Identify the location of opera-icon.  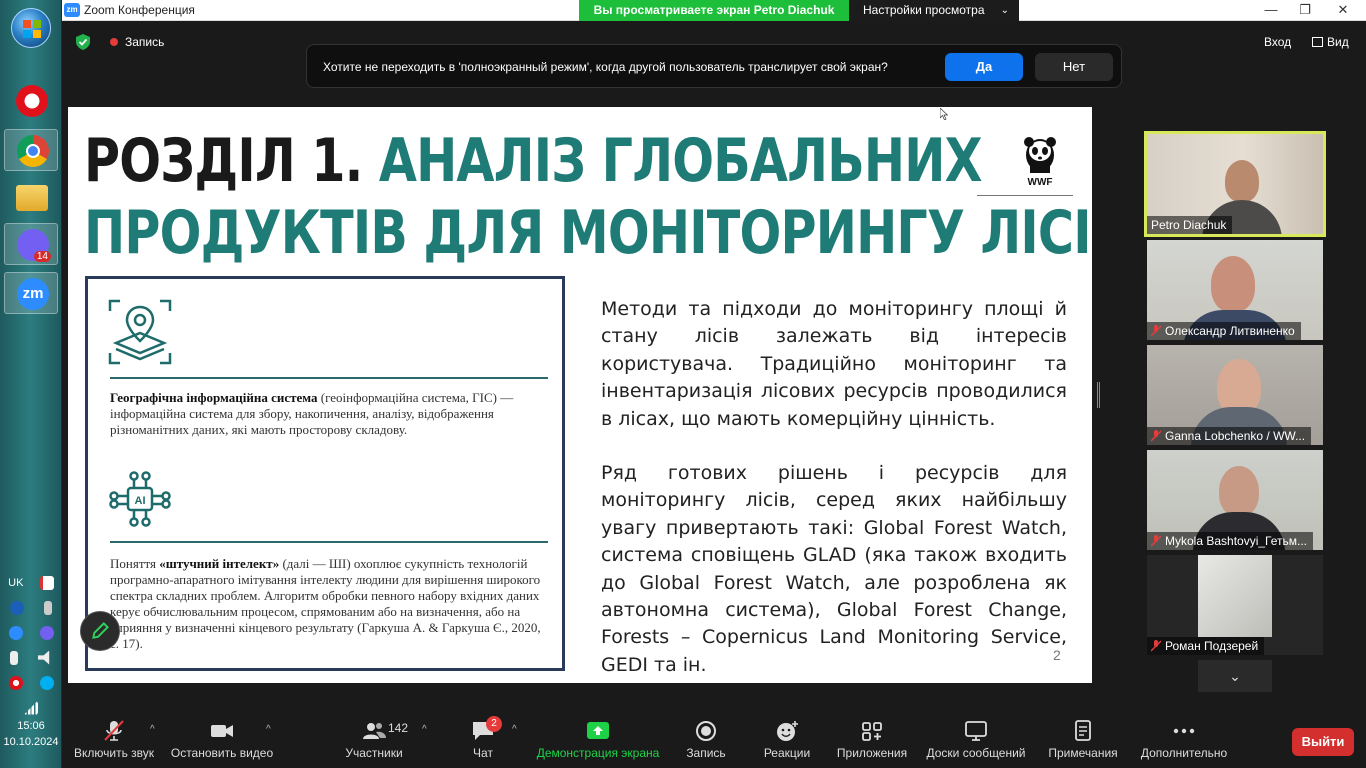
(32, 101).